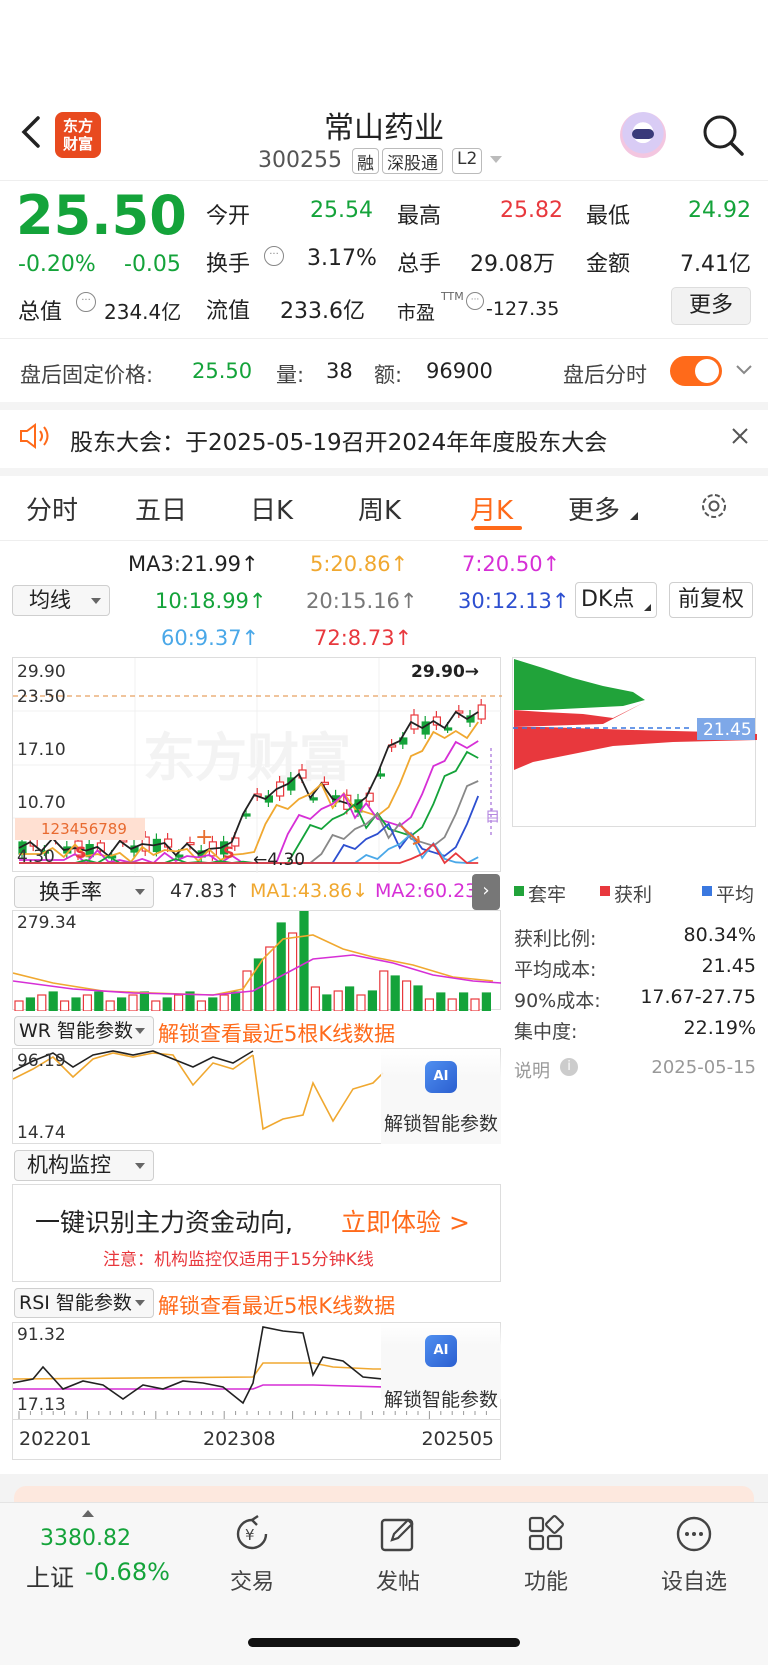  Describe the element at coordinates (339, 371) in the screenshot. I see `after-hours-vol: 38` at that location.